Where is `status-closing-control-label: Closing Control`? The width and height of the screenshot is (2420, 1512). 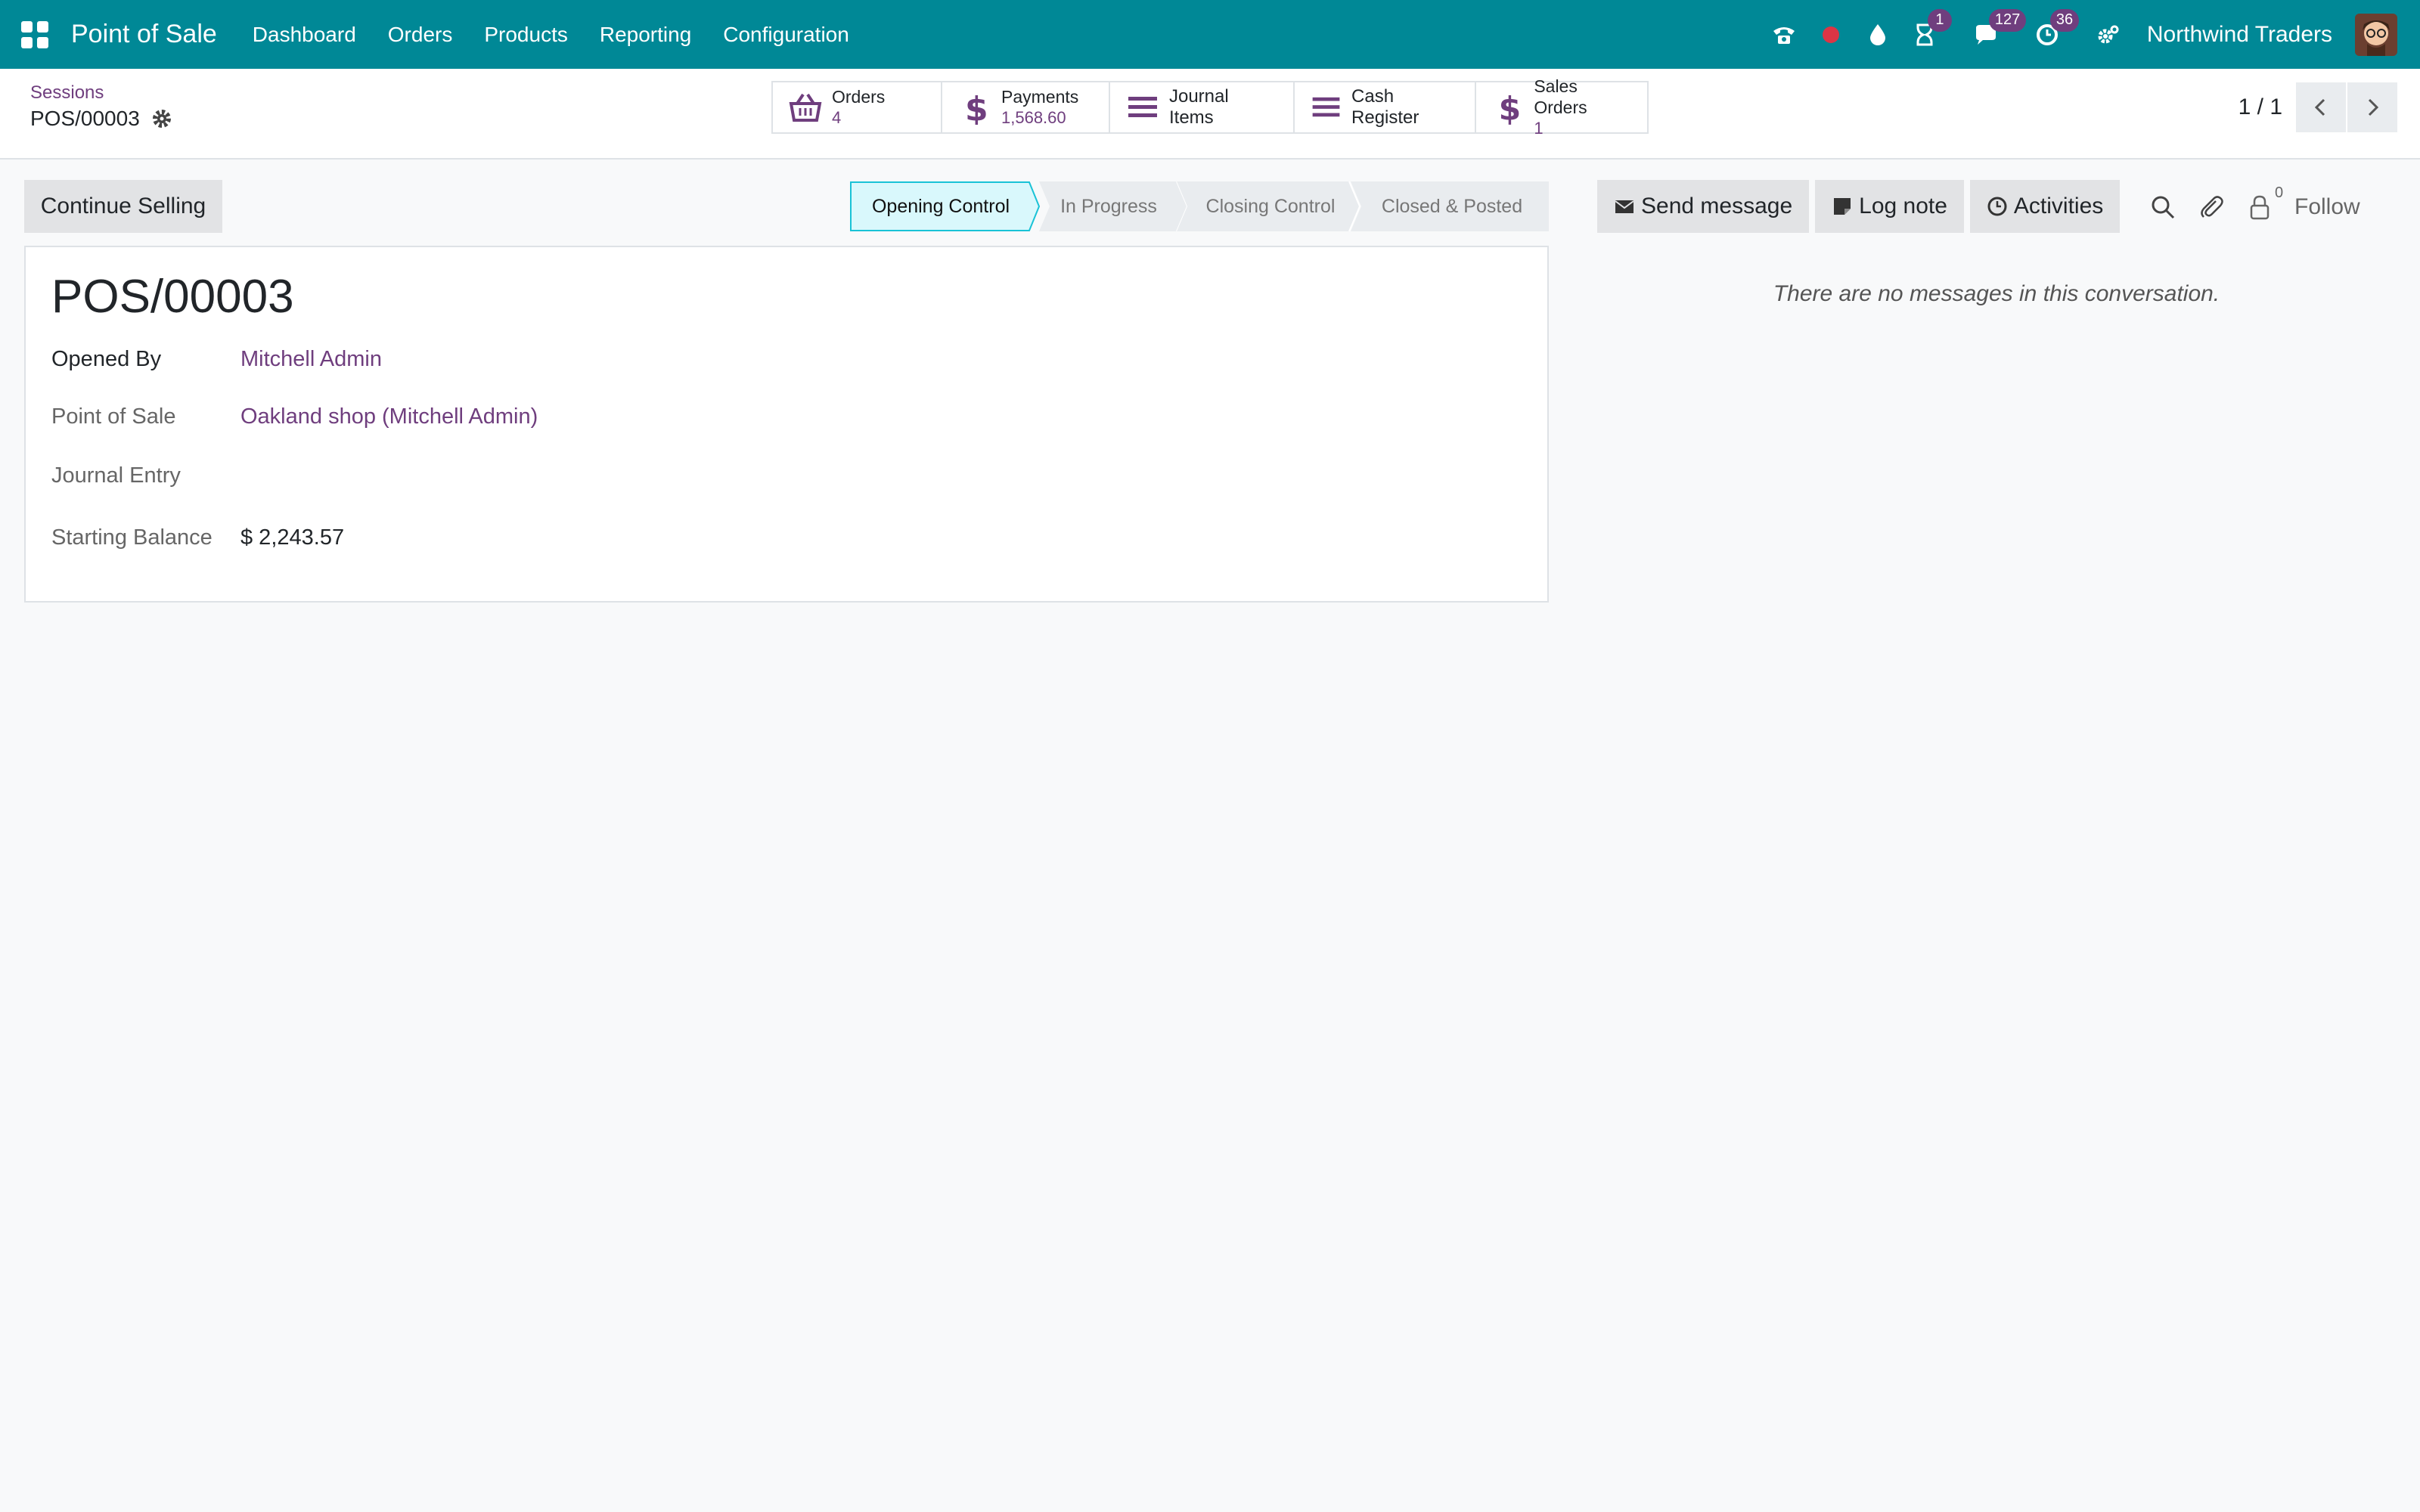
status-closing-control-label: Closing Control is located at coordinates (1270, 206).